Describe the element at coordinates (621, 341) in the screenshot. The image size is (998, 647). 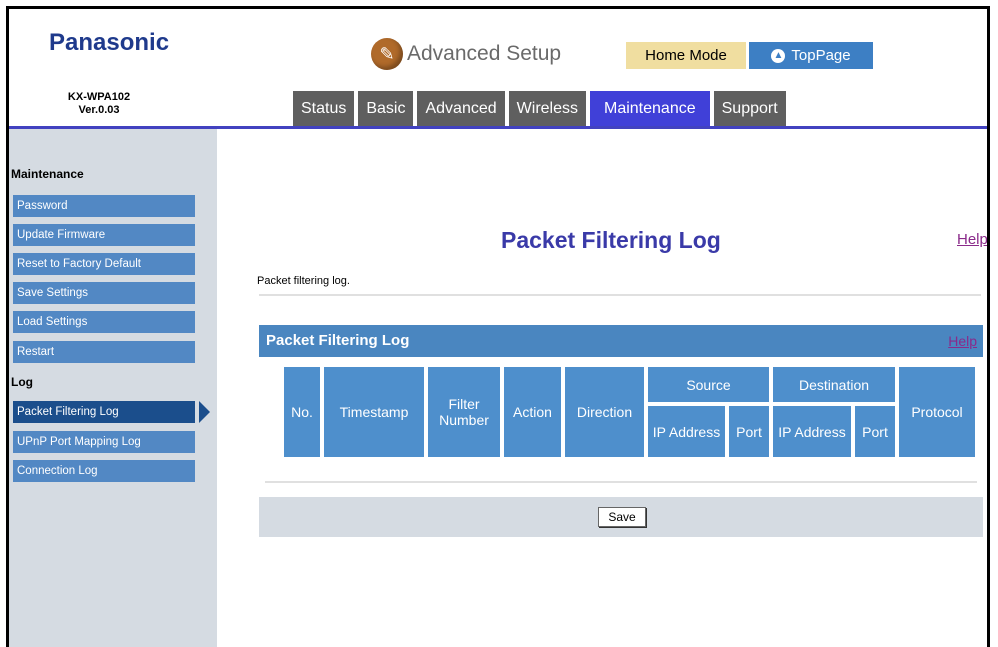
I see `section-header: Packet Filtering Log Help` at that location.